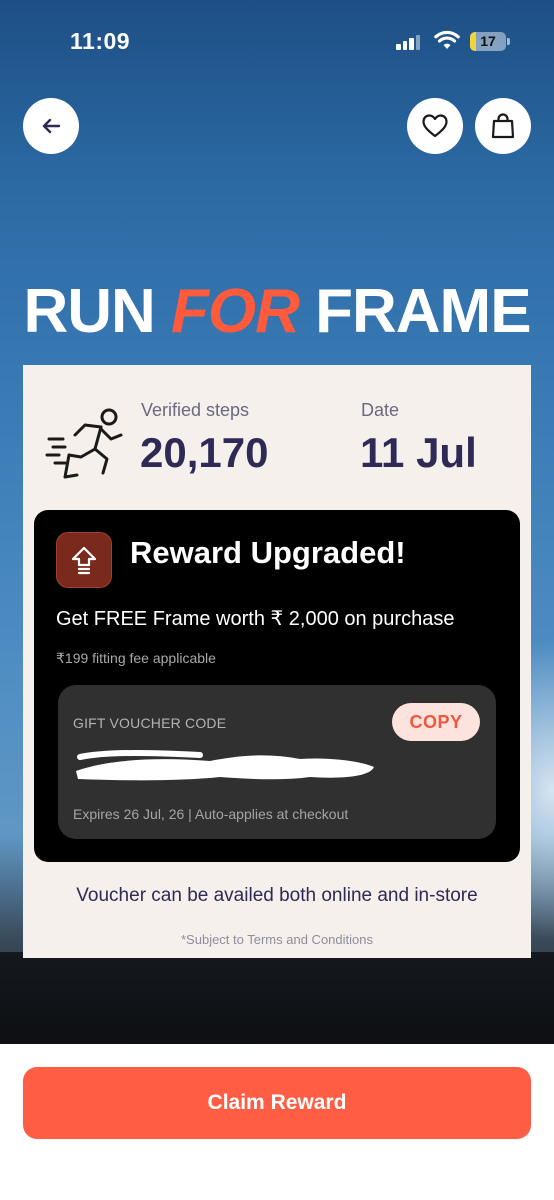  I want to click on title-frame: FRAME, so click(423, 311).